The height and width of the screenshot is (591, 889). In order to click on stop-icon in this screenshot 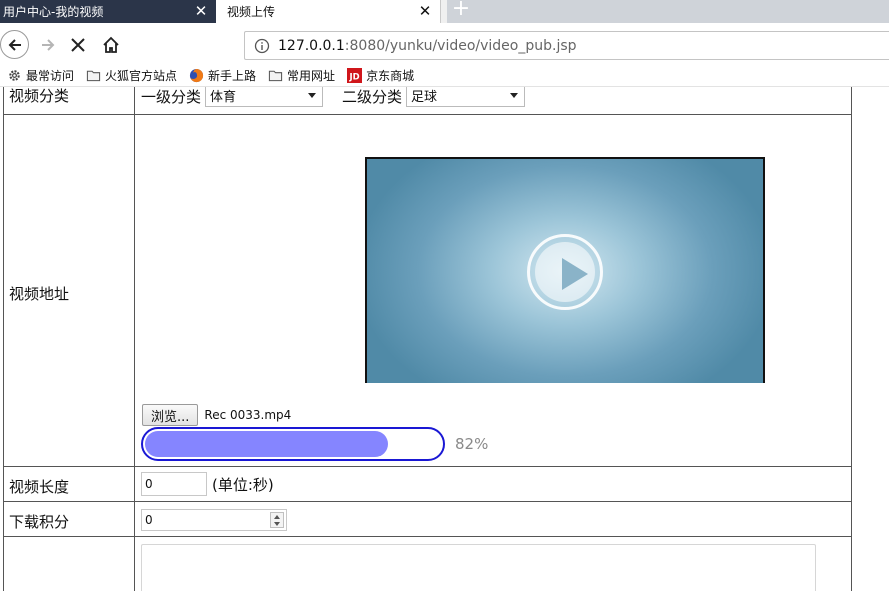, I will do `click(78, 45)`.